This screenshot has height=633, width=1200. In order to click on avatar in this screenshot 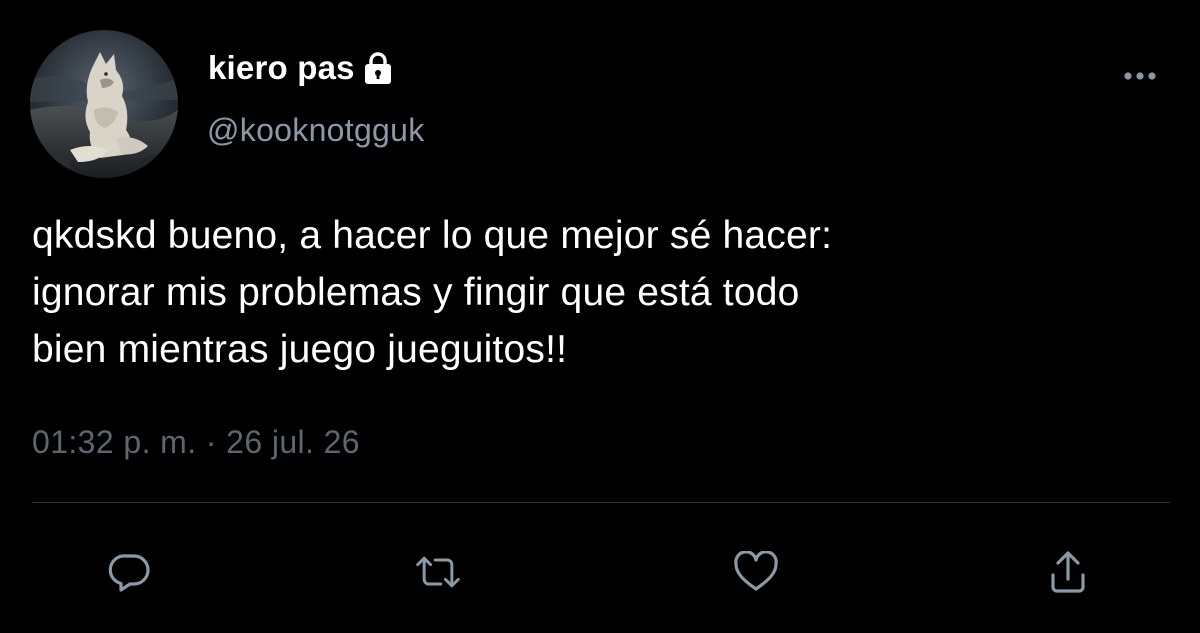, I will do `click(104, 104)`.